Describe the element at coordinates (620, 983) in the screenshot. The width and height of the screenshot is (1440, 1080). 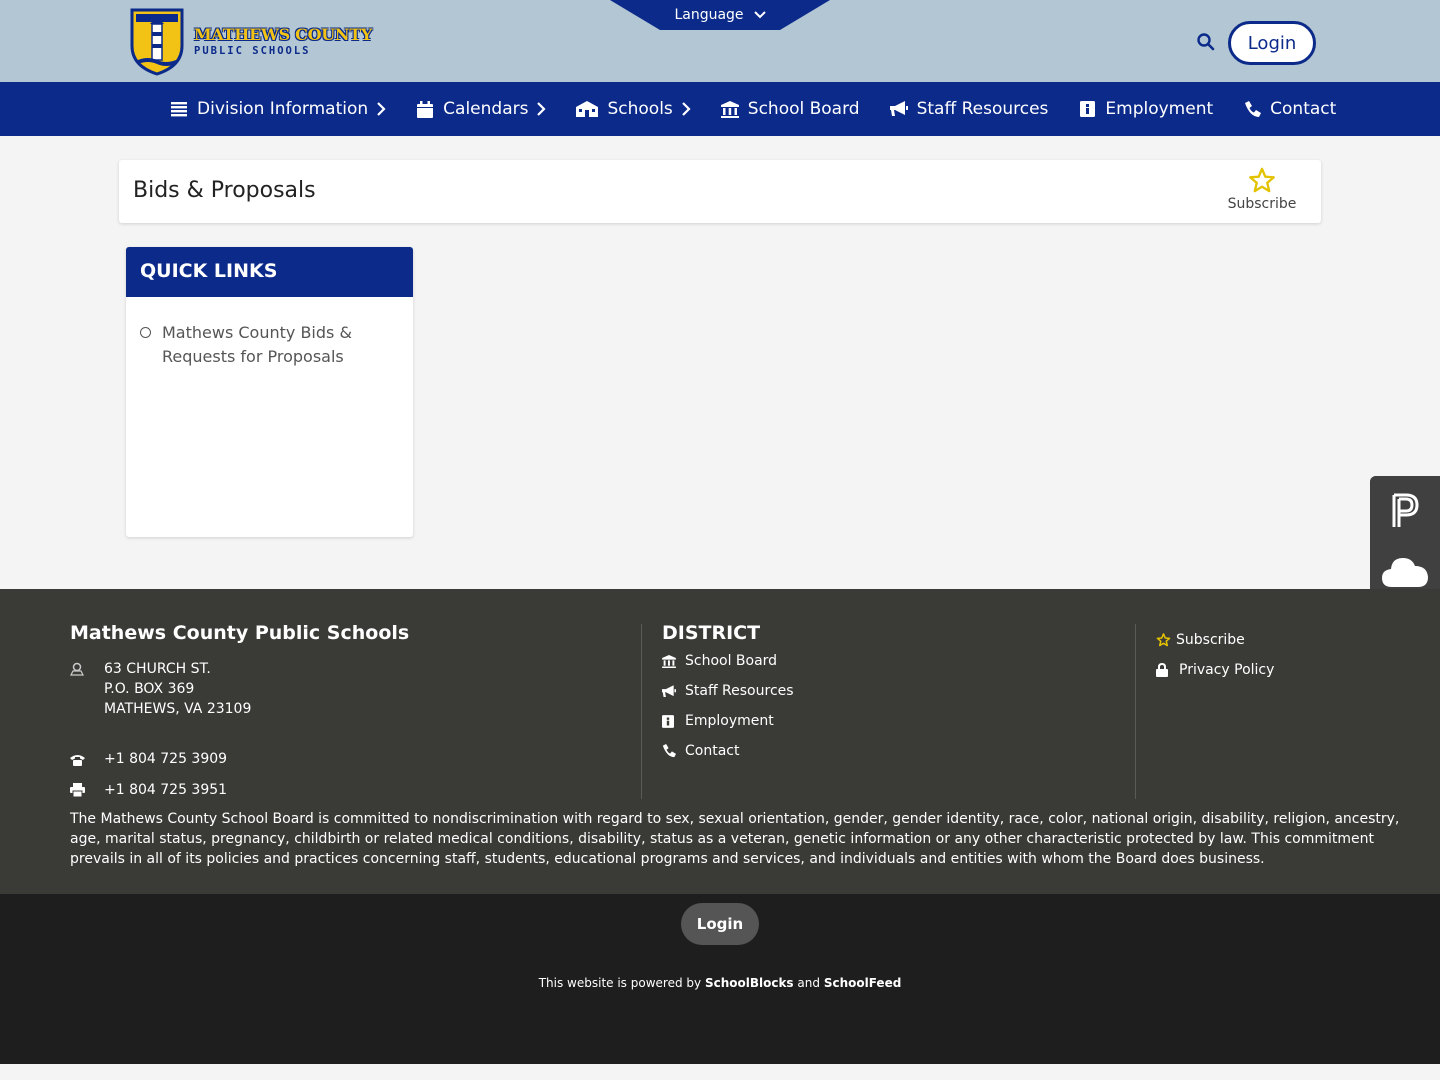
I see `powered-prefix: This website is powered by` at that location.